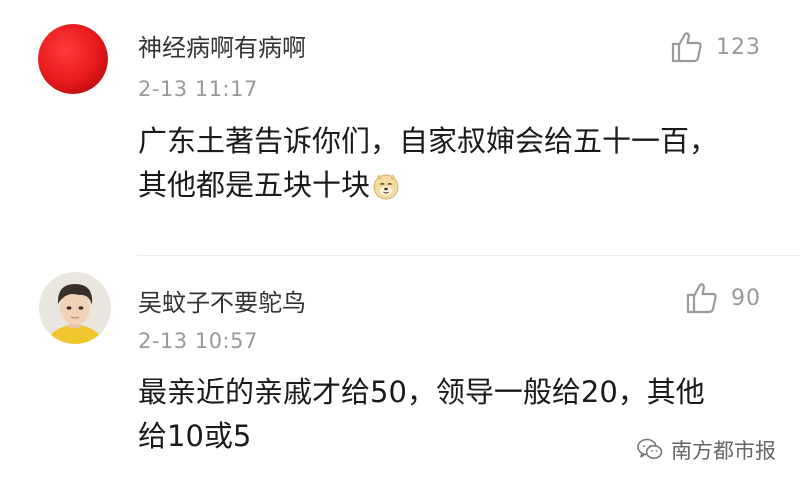 The image size is (800, 487). Describe the element at coordinates (222, 300) in the screenshot. I see `username: 吴蚊子不要鸵鸟` at that location.